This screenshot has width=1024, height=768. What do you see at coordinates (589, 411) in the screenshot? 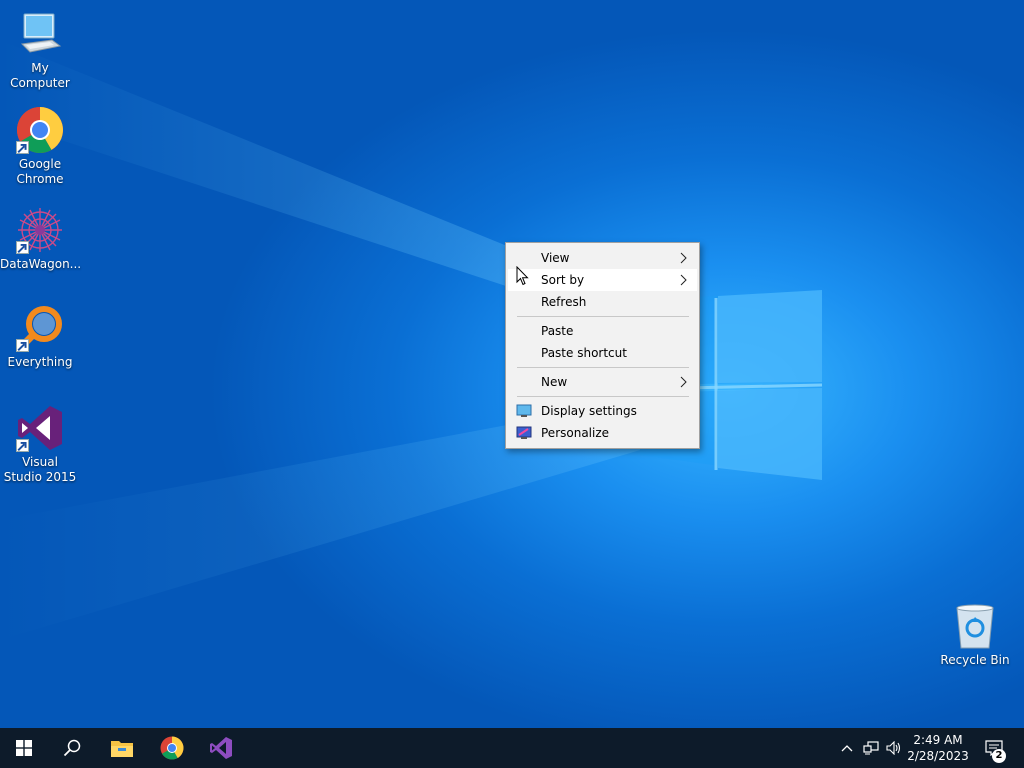
I see `menu-item-label: Display settings` at bounding box center [589, 411].